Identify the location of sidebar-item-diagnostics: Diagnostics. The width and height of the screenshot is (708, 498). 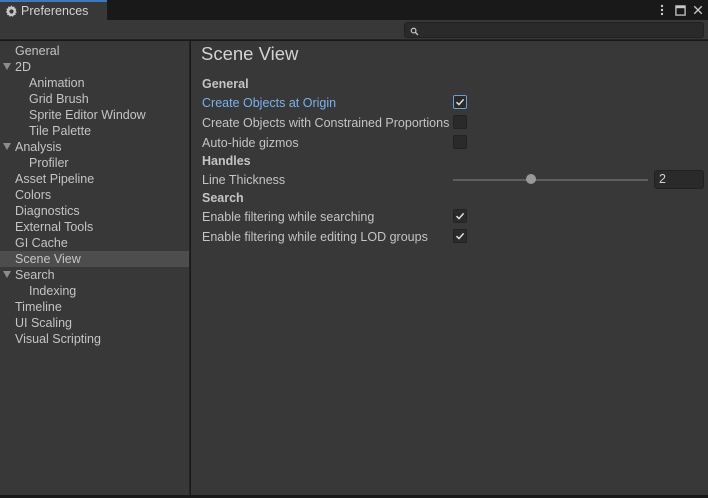
(94, 211).